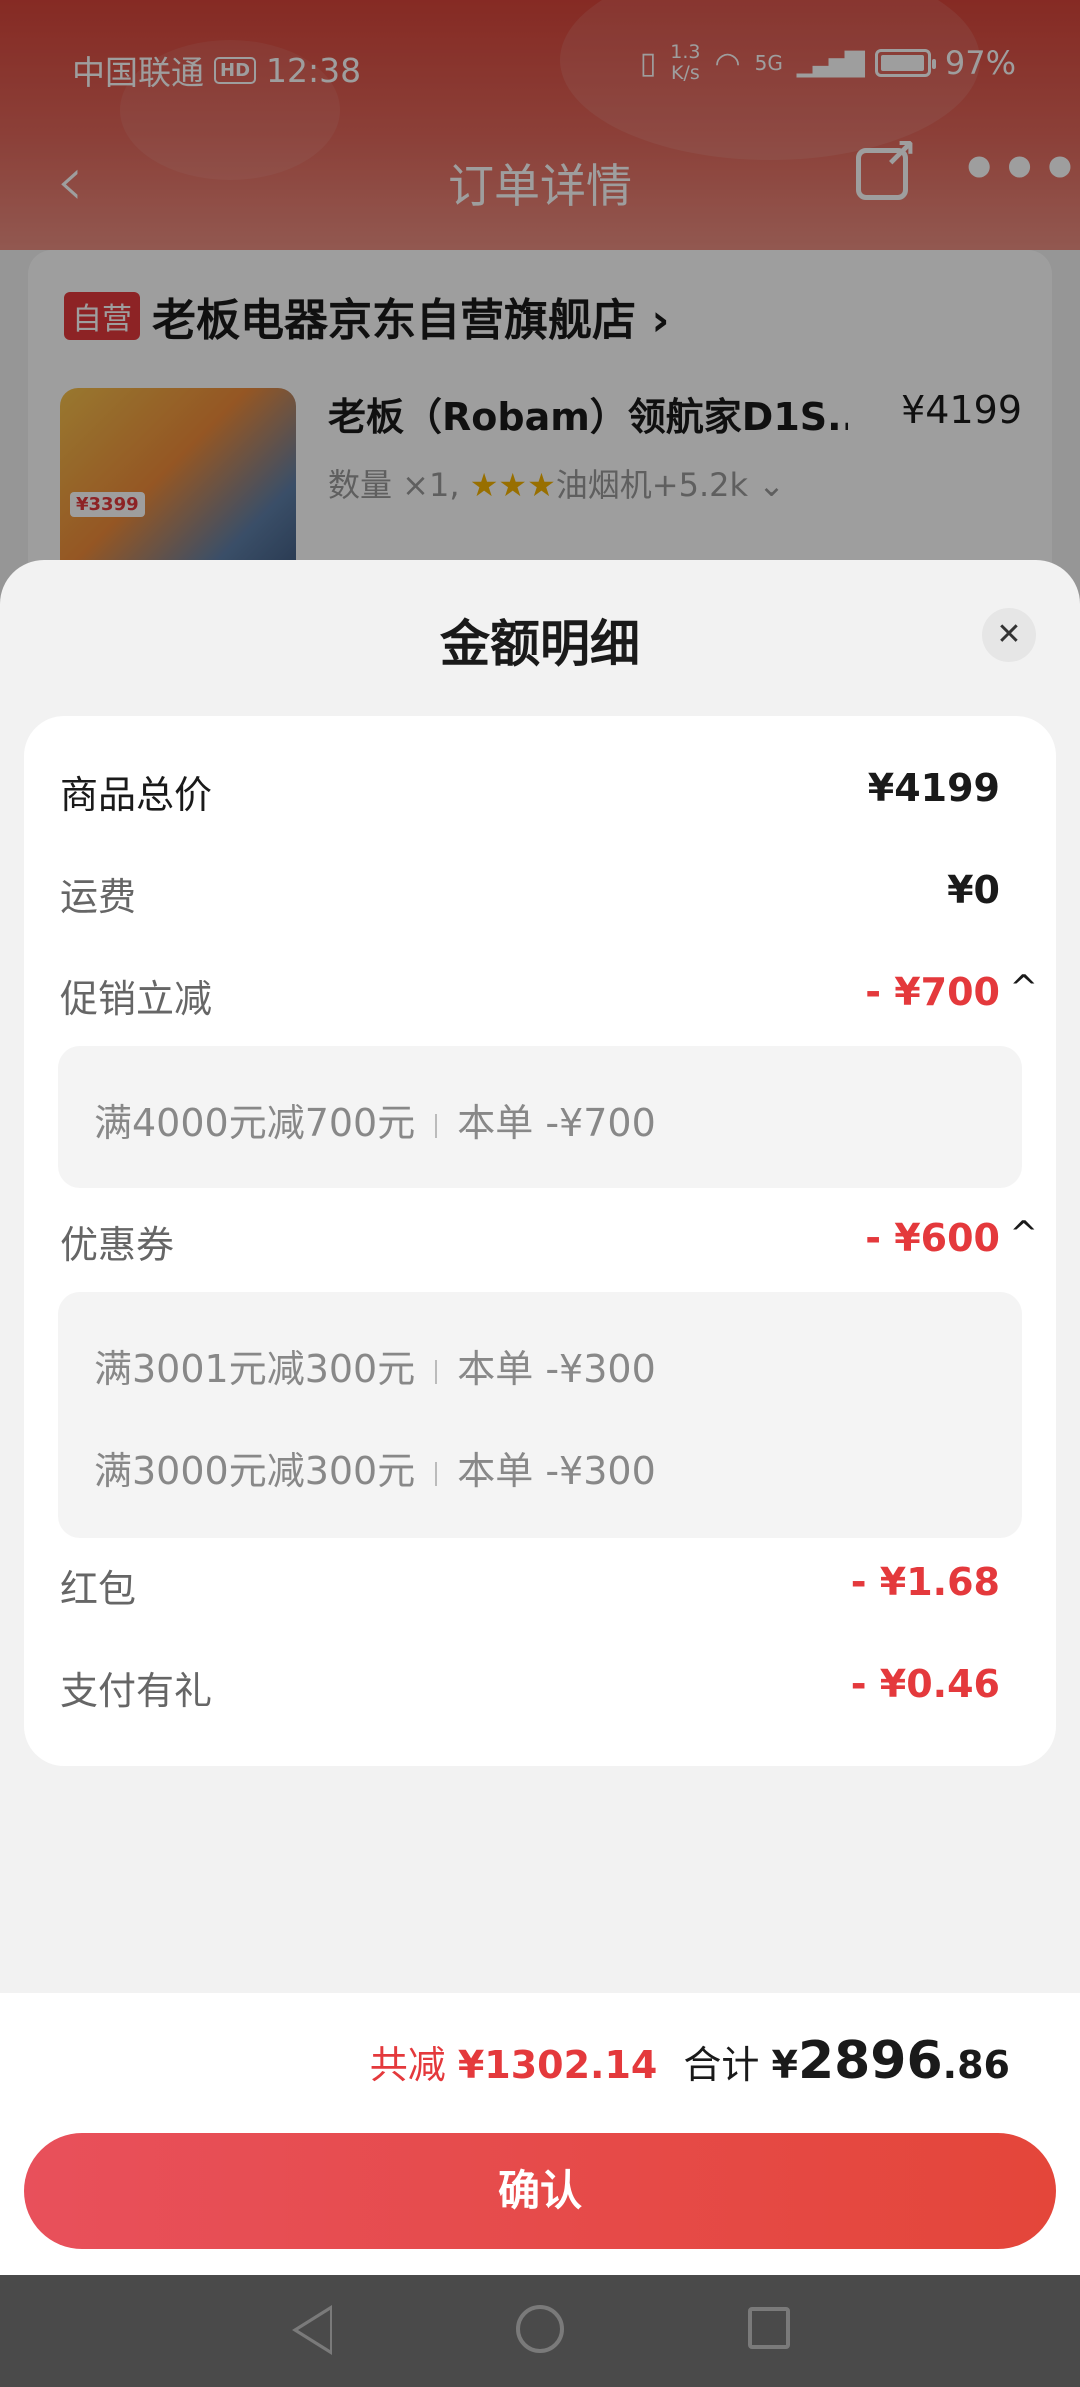 The image size is (1080, 2387). What do you see at coordinates (98, 1589) in the screenshot?
I see `red-packet-label: 红包` at bounding box center [98, 1589].